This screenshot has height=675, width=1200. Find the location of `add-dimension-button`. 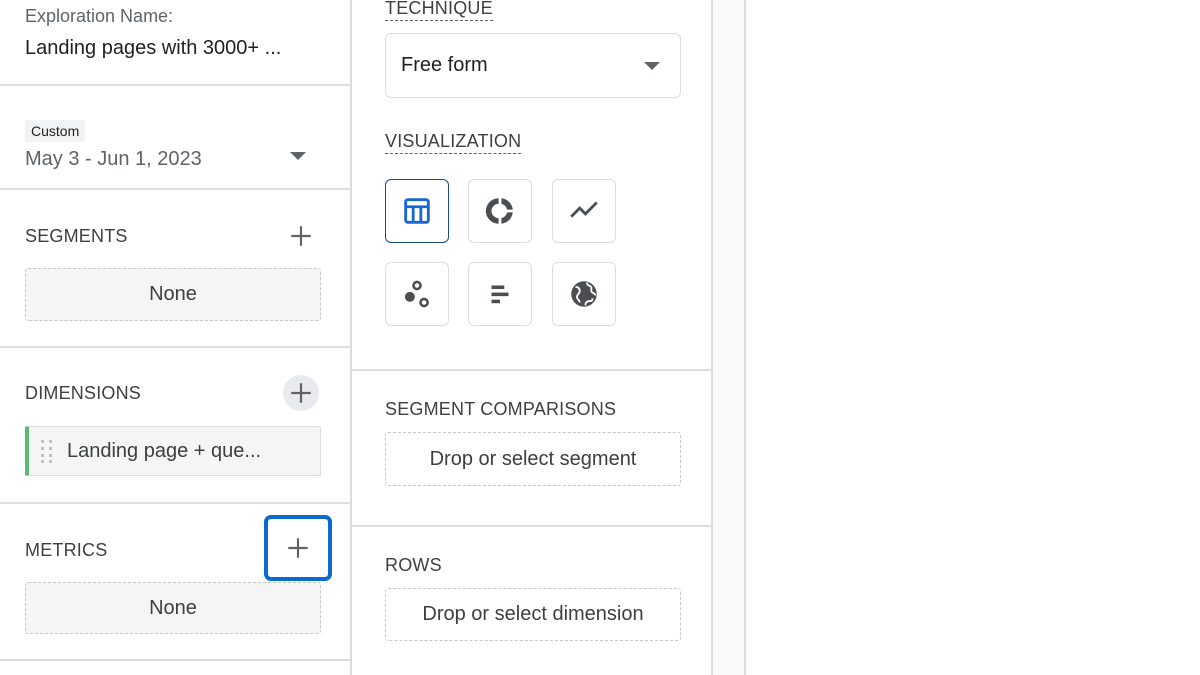

add-dimension-button is located at coordinates (301, 393).